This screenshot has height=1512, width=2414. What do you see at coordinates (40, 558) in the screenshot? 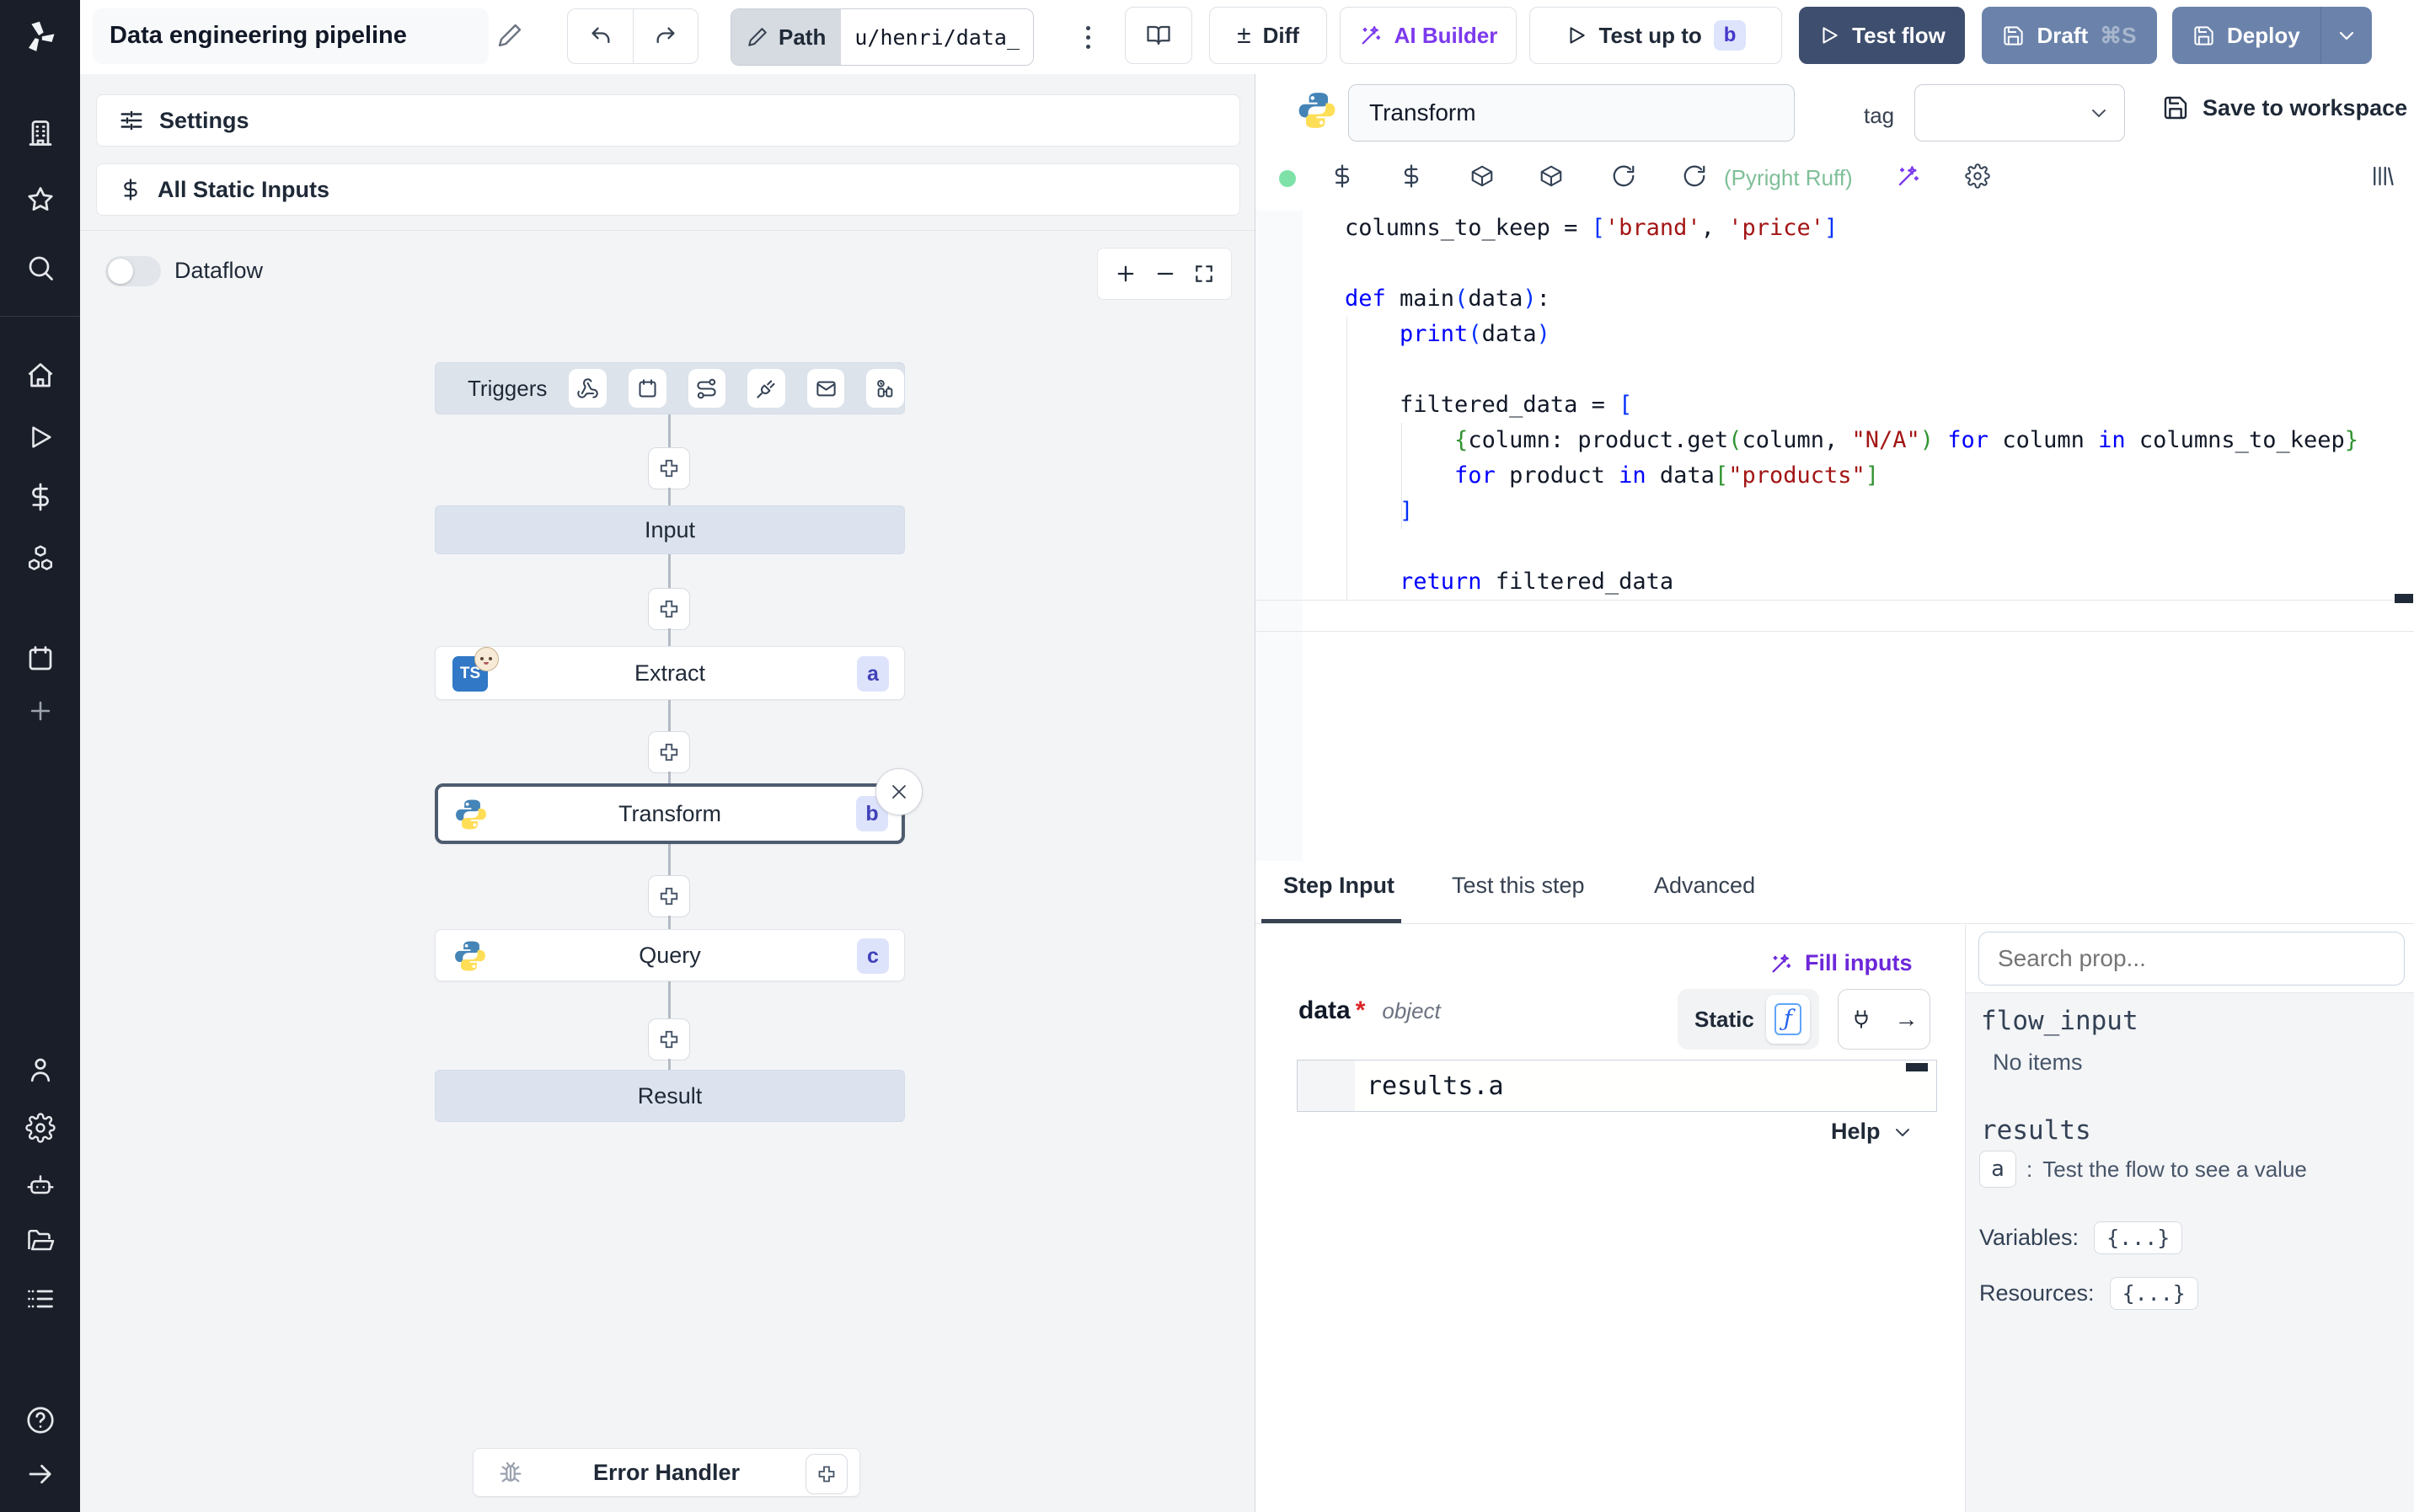
I see `resources-boxes-icon` at bounding box center [40, 558].